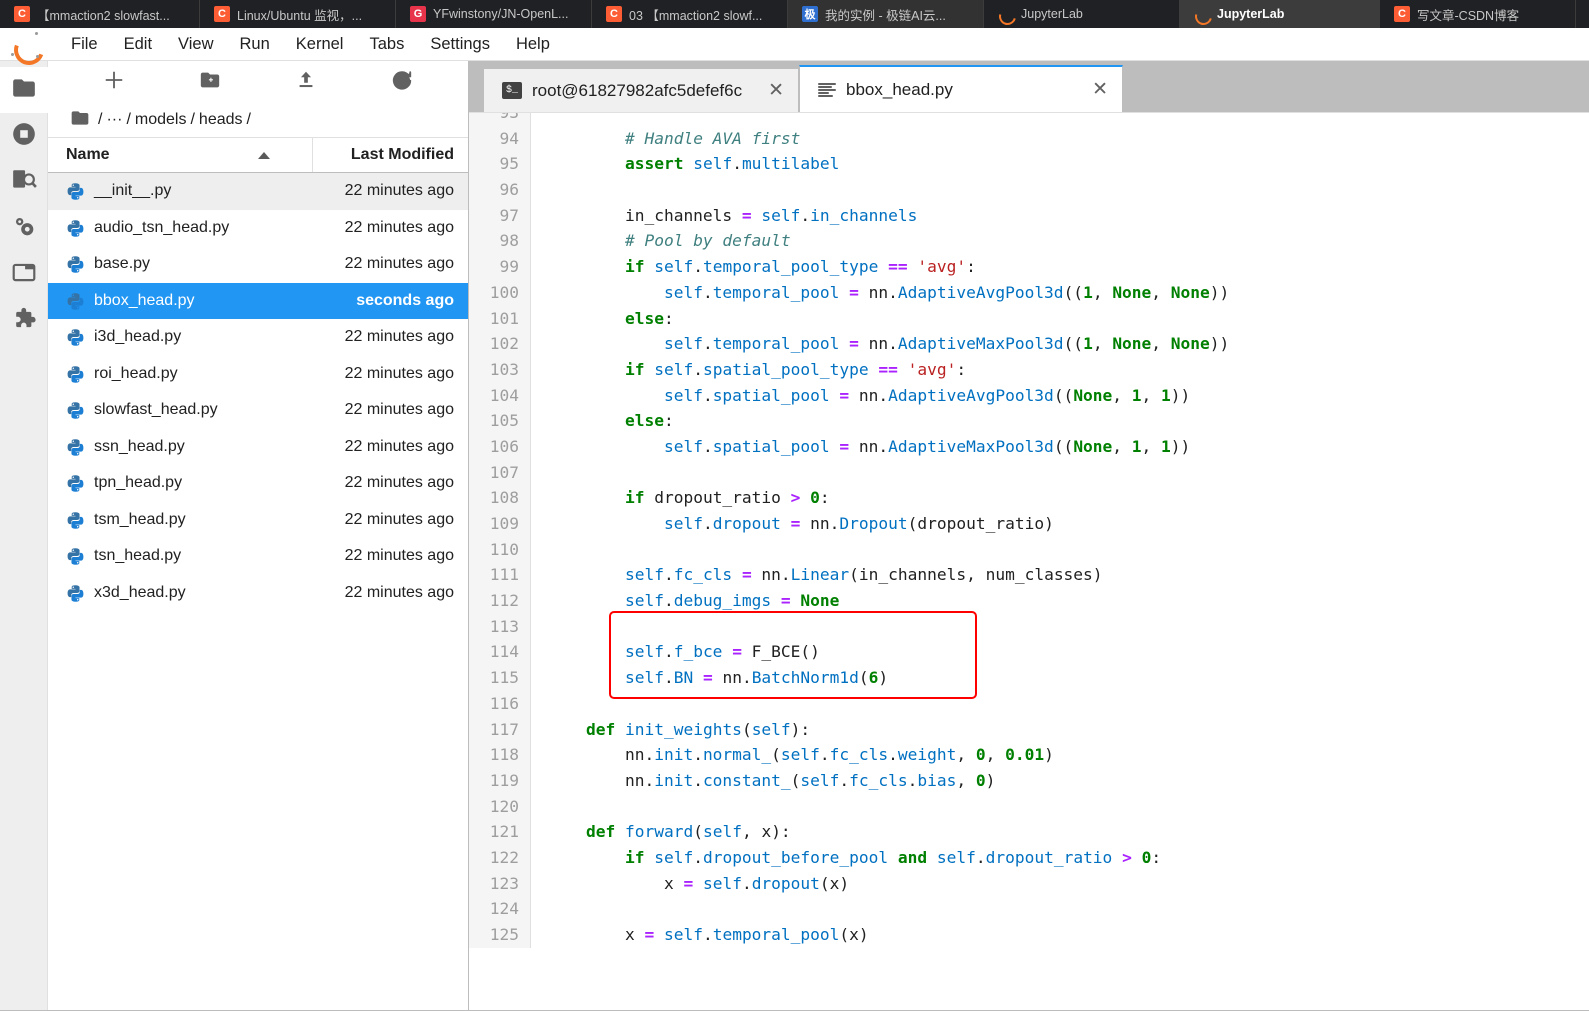 The image size is (1589, 1011). I want to click on line-number: 106, so click(504, 446).